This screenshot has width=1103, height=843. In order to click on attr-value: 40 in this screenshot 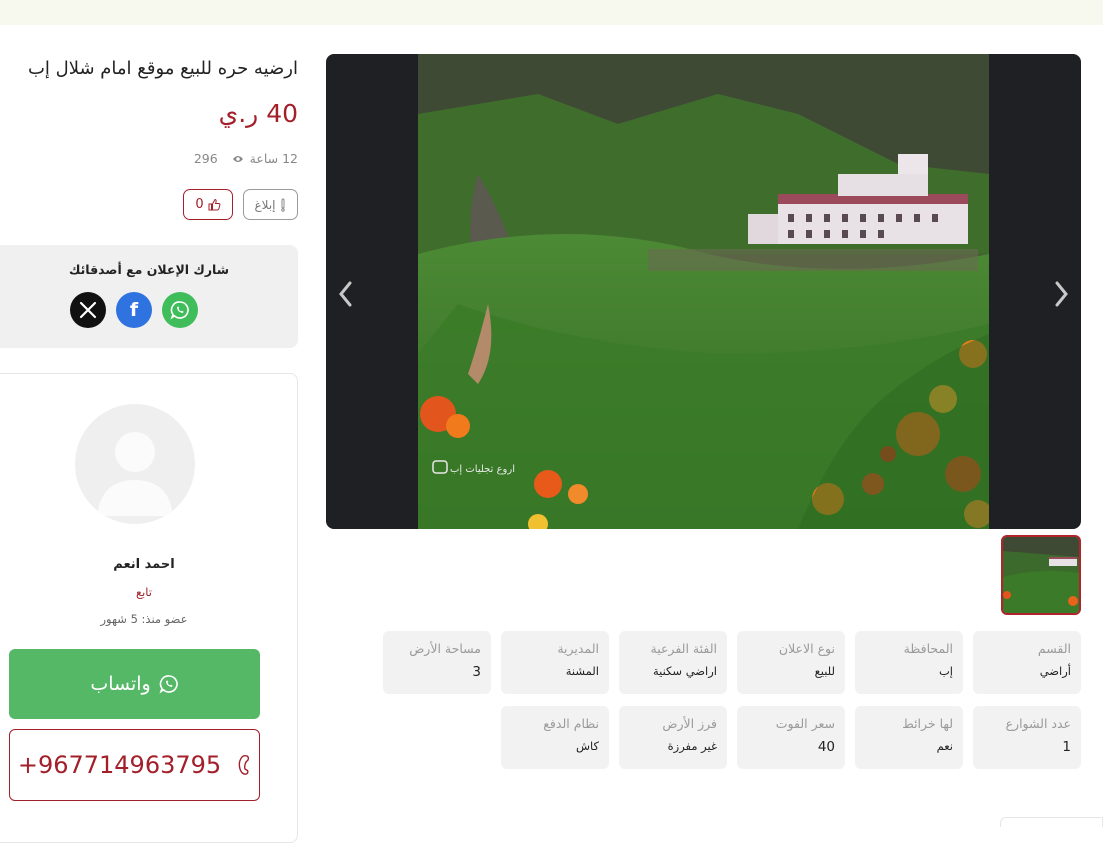, I will do `click(826, 747)`.